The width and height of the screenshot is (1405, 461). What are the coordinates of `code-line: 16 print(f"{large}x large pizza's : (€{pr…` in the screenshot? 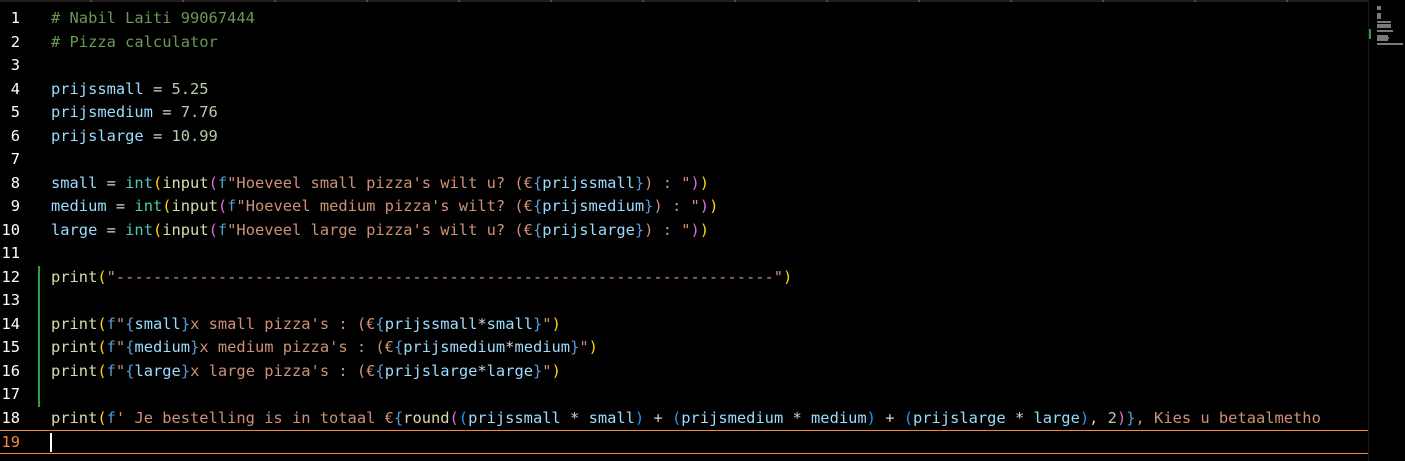 It's located at (684, 371).